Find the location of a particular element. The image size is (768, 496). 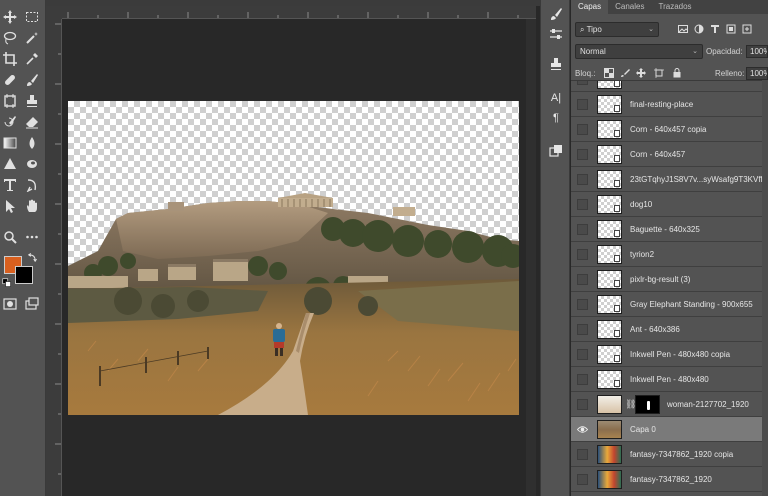

marquee-icon is located at coordinates (32, 17).